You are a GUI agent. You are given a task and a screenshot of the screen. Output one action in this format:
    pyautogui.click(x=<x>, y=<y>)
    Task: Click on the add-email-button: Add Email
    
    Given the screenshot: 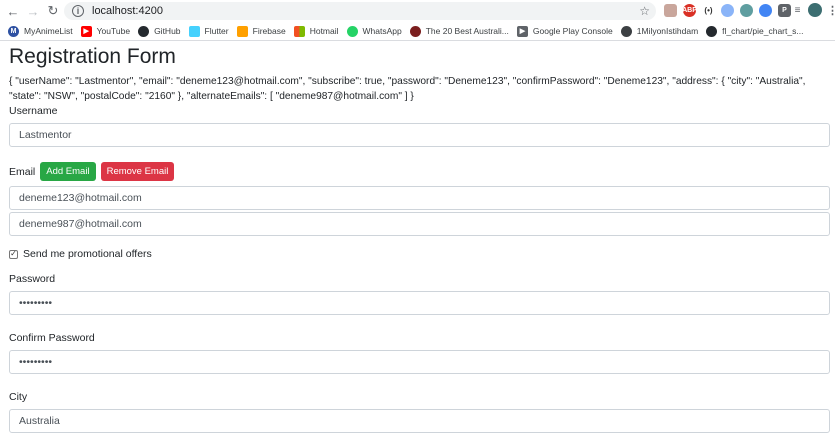 What is the action you would take?
    pyautogui.click(x=68, y=171)
    